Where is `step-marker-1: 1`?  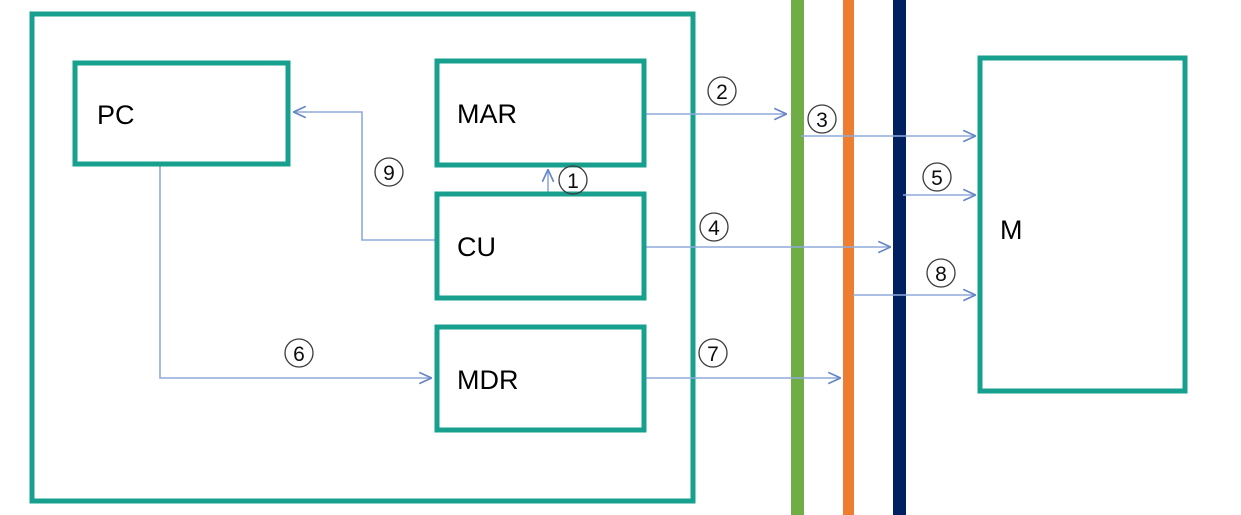 step-marker-1: 1 is located at coordinates (573, 180).